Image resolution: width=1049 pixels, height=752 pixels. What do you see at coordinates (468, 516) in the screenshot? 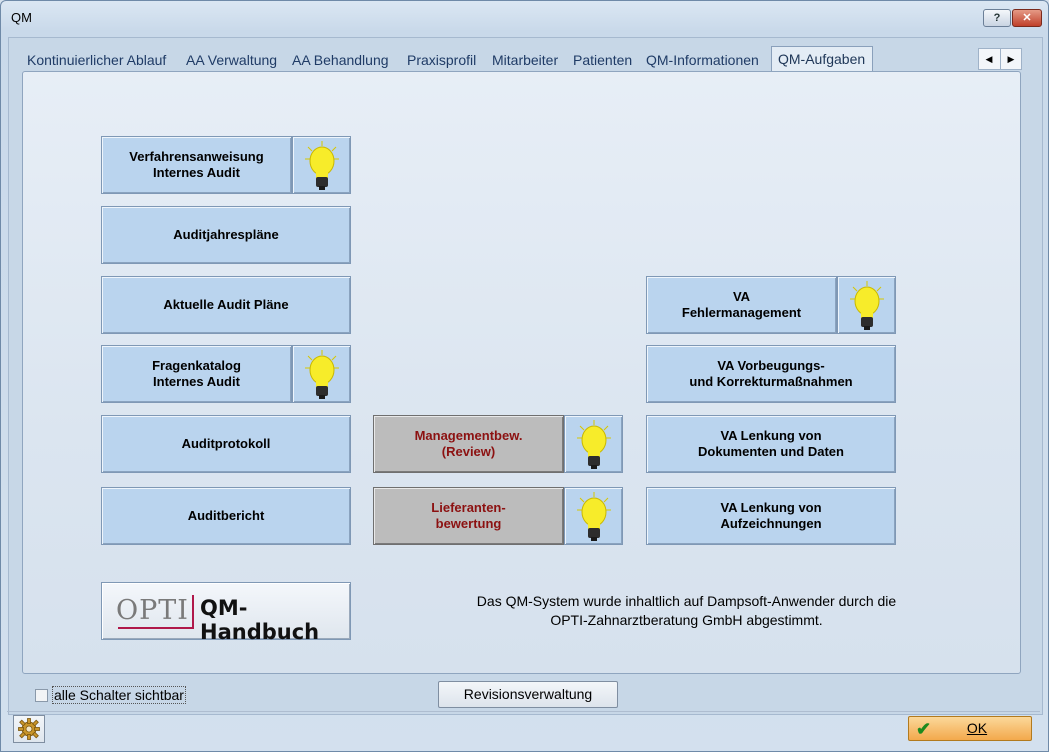
I see `lieferantenbewertung-button: Lieferanten- bewertung` at bounding box center [468, 516].